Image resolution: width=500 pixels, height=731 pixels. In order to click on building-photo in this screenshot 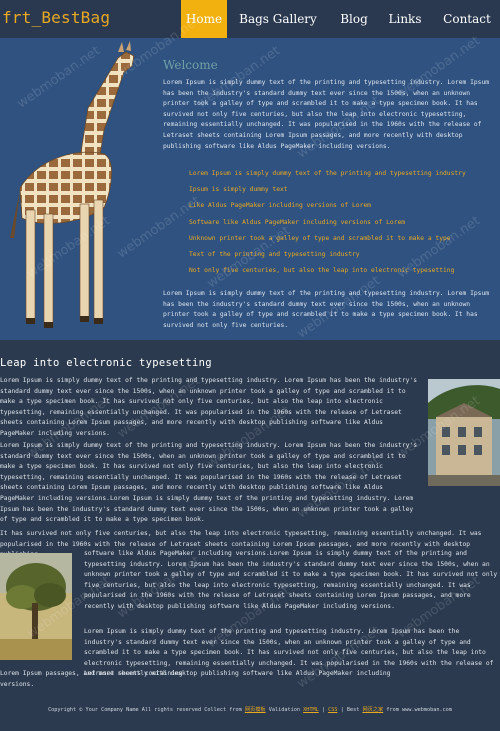, I will do `click(464, 432)`.